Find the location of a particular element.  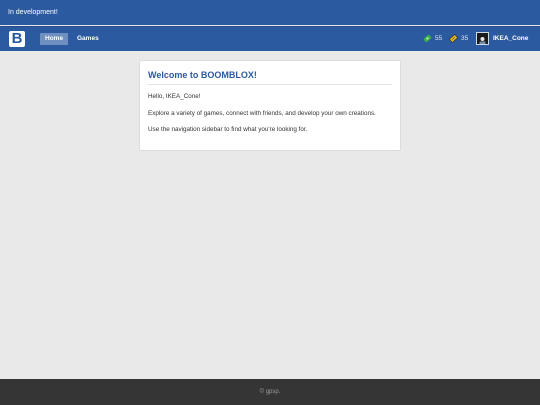

footer-copyright: © gpsp. is located at coordinates (270, 392).